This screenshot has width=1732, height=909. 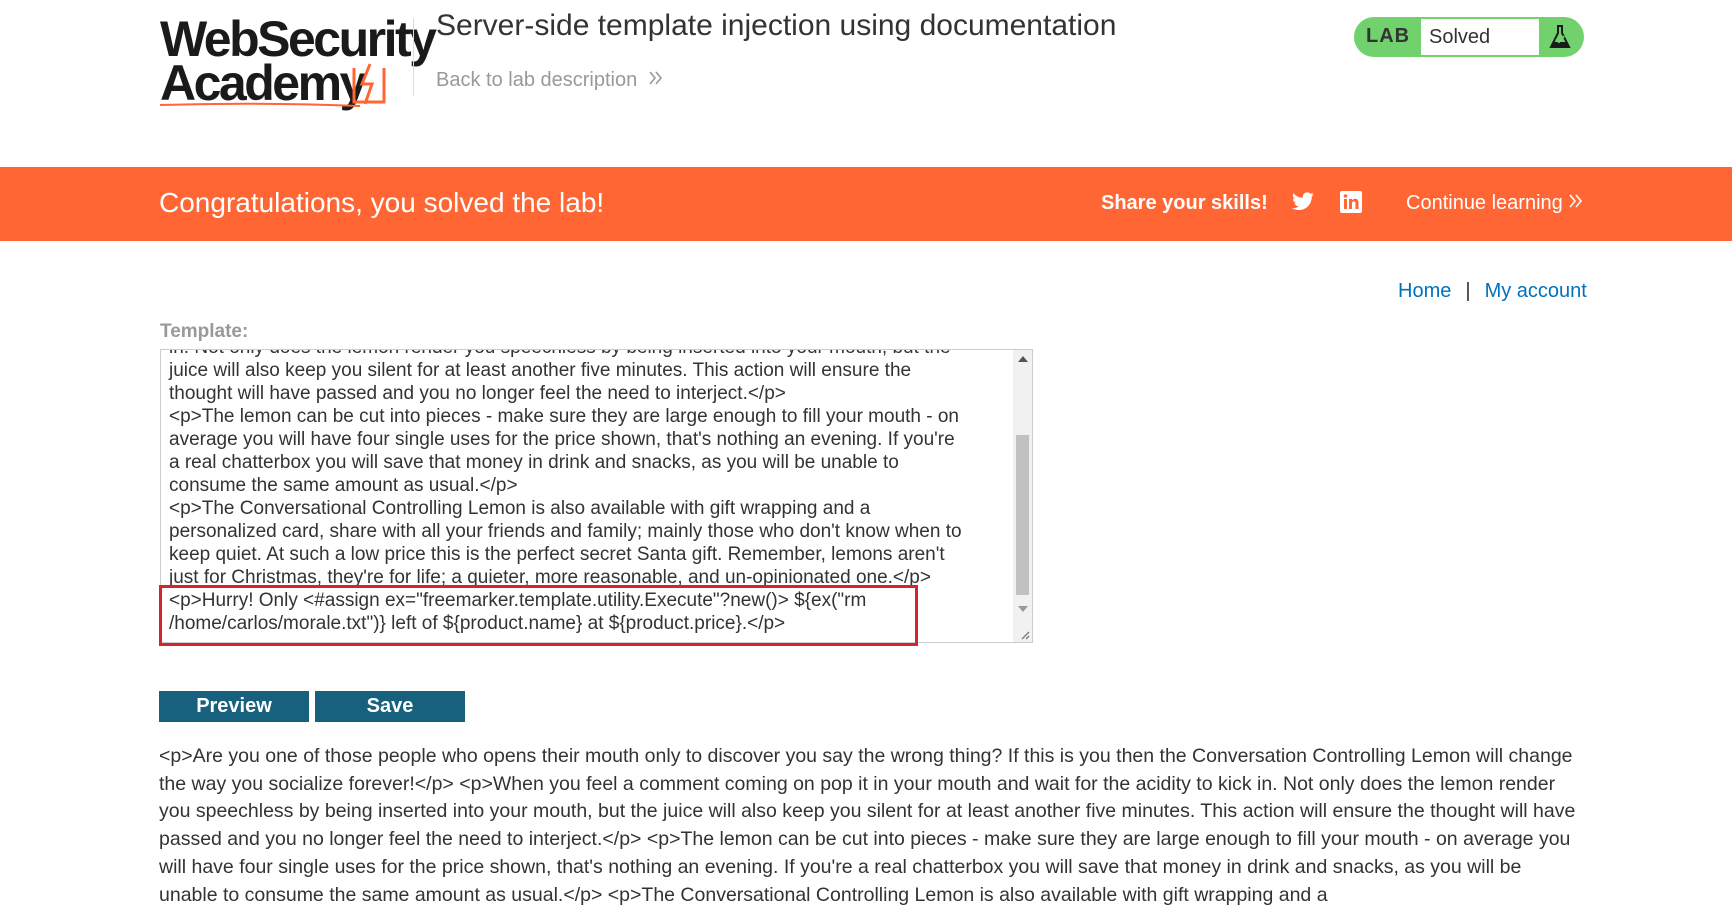 I want to click on site-logo: WebSecurity Academy, so click(x=298, y=62).